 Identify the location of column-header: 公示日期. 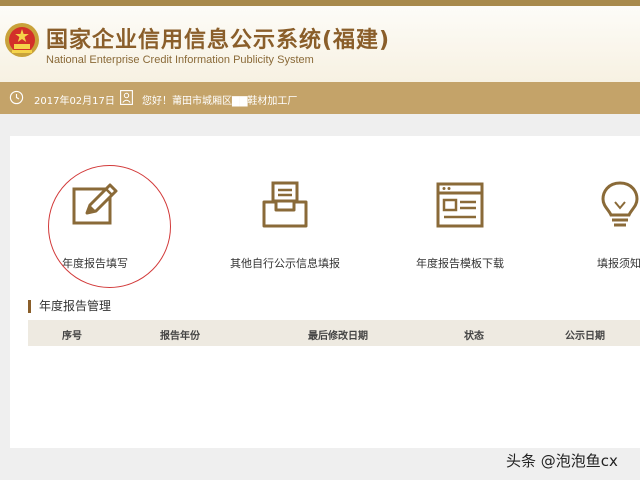
(585, 336).